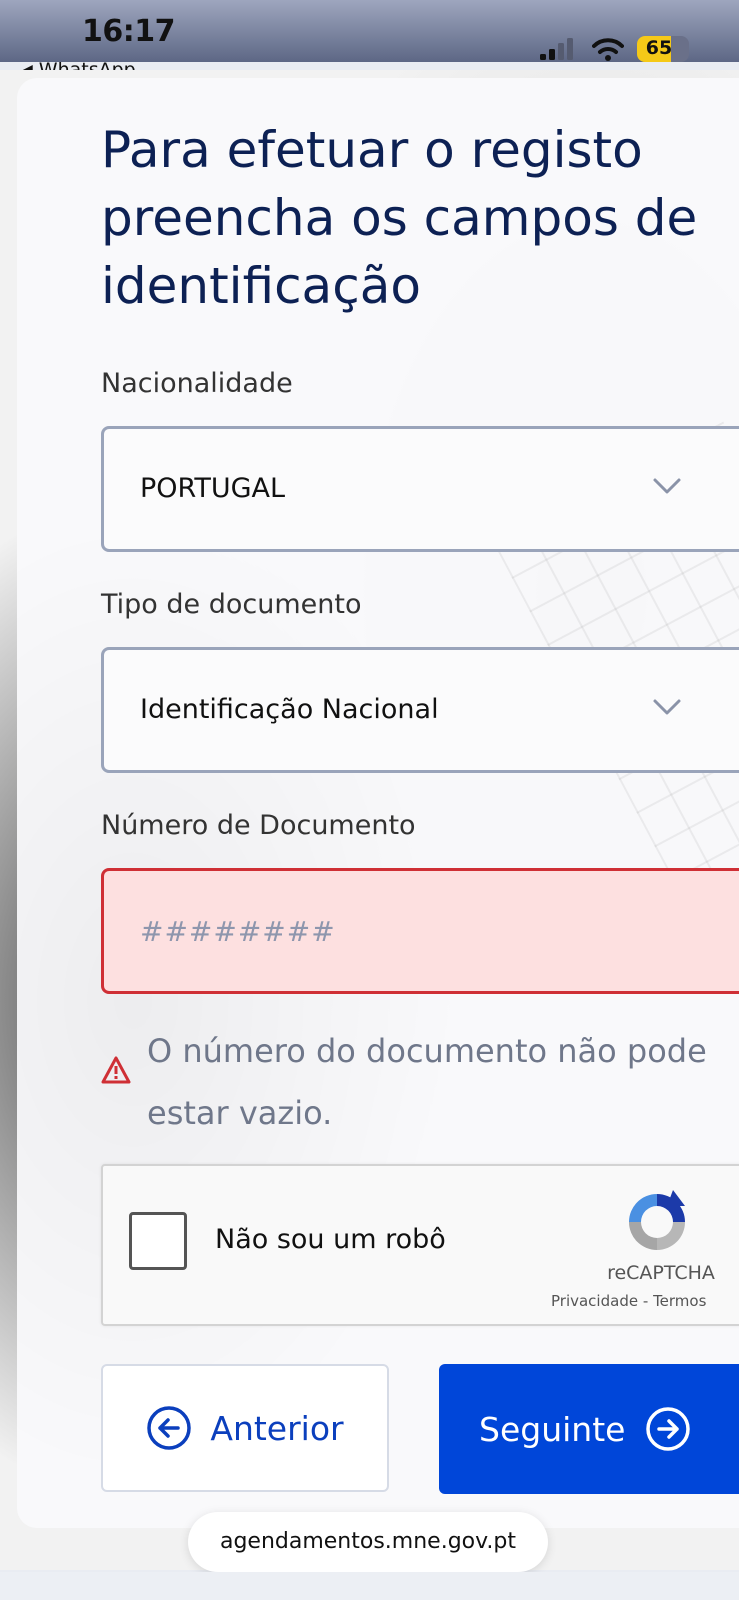 This screenshot has height=1600, width=739. I want to click on recaptcha-checkbox, so click(158, 1241).